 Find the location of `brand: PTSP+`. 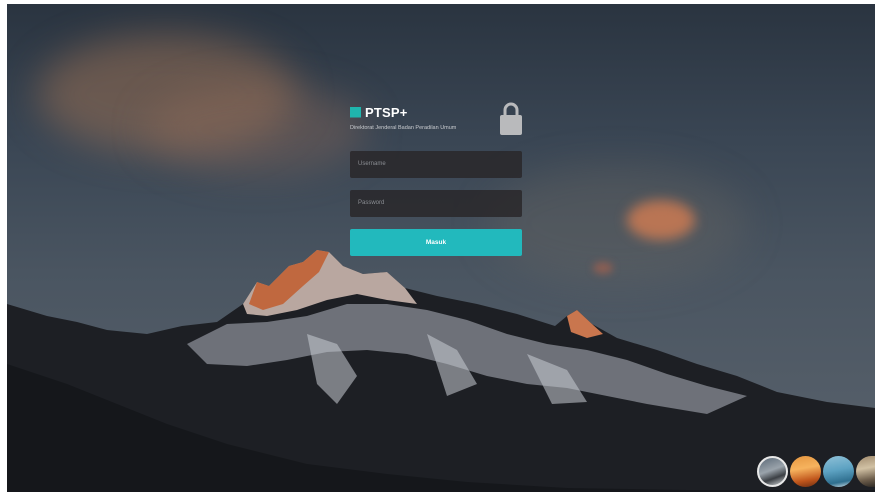

brand: PTSP+ is located at coordinates (436, 112).